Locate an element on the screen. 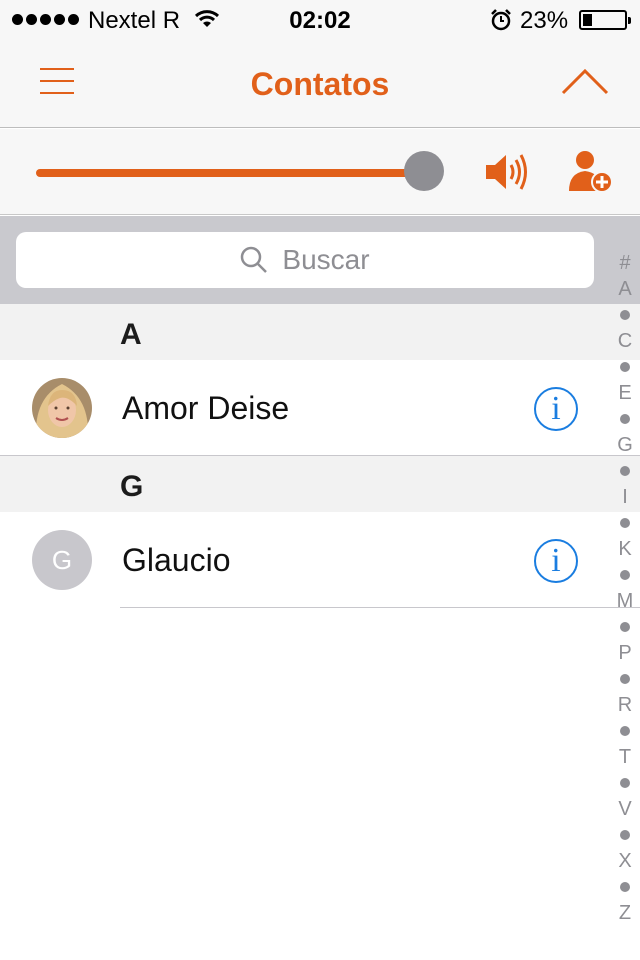 The width and height of the screenshot is (640, 960). section-header-g: G is located at coordinates (320, 484).